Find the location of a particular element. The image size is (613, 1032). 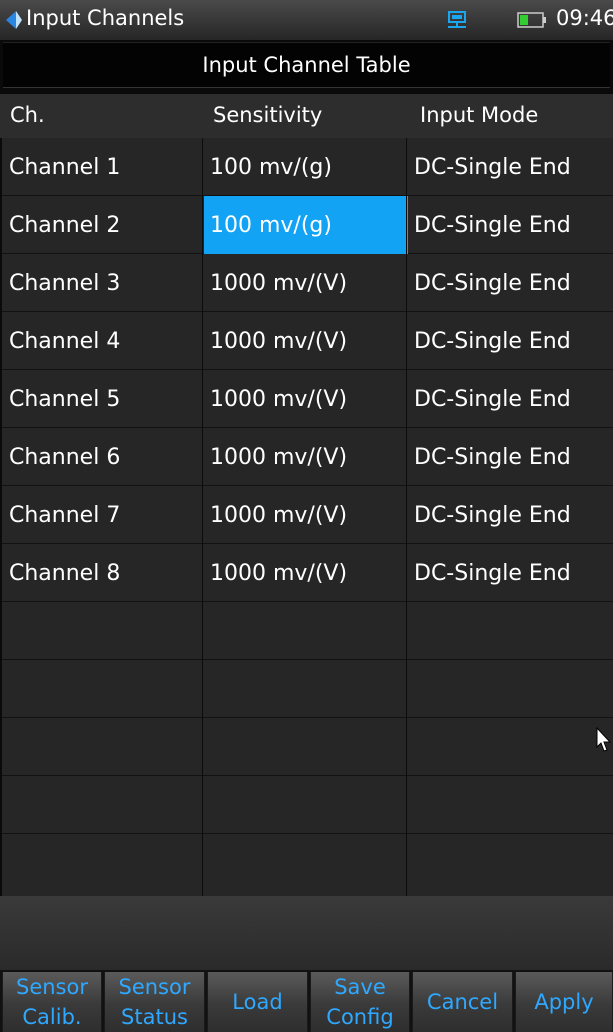

load-button: Load is located at coordinates (257, 1002).